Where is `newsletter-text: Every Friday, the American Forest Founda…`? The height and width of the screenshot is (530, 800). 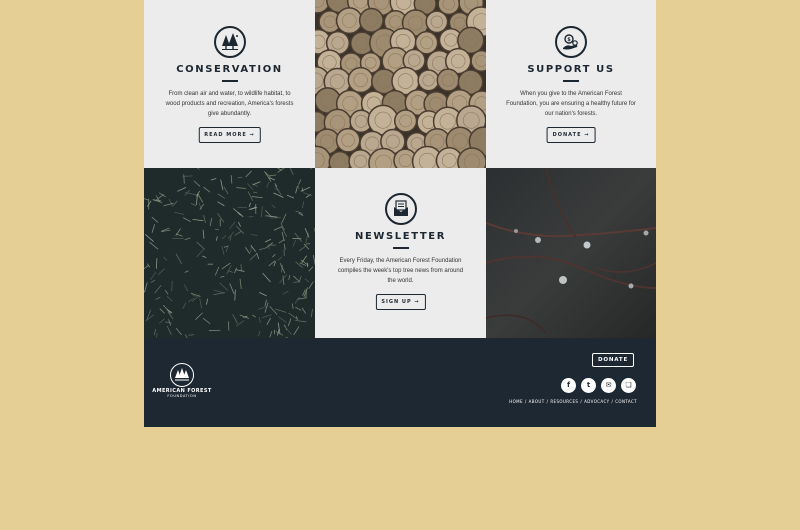
newsletter-text: Every Friday, the American Forest Founda… is located at coordinates (400, 271).